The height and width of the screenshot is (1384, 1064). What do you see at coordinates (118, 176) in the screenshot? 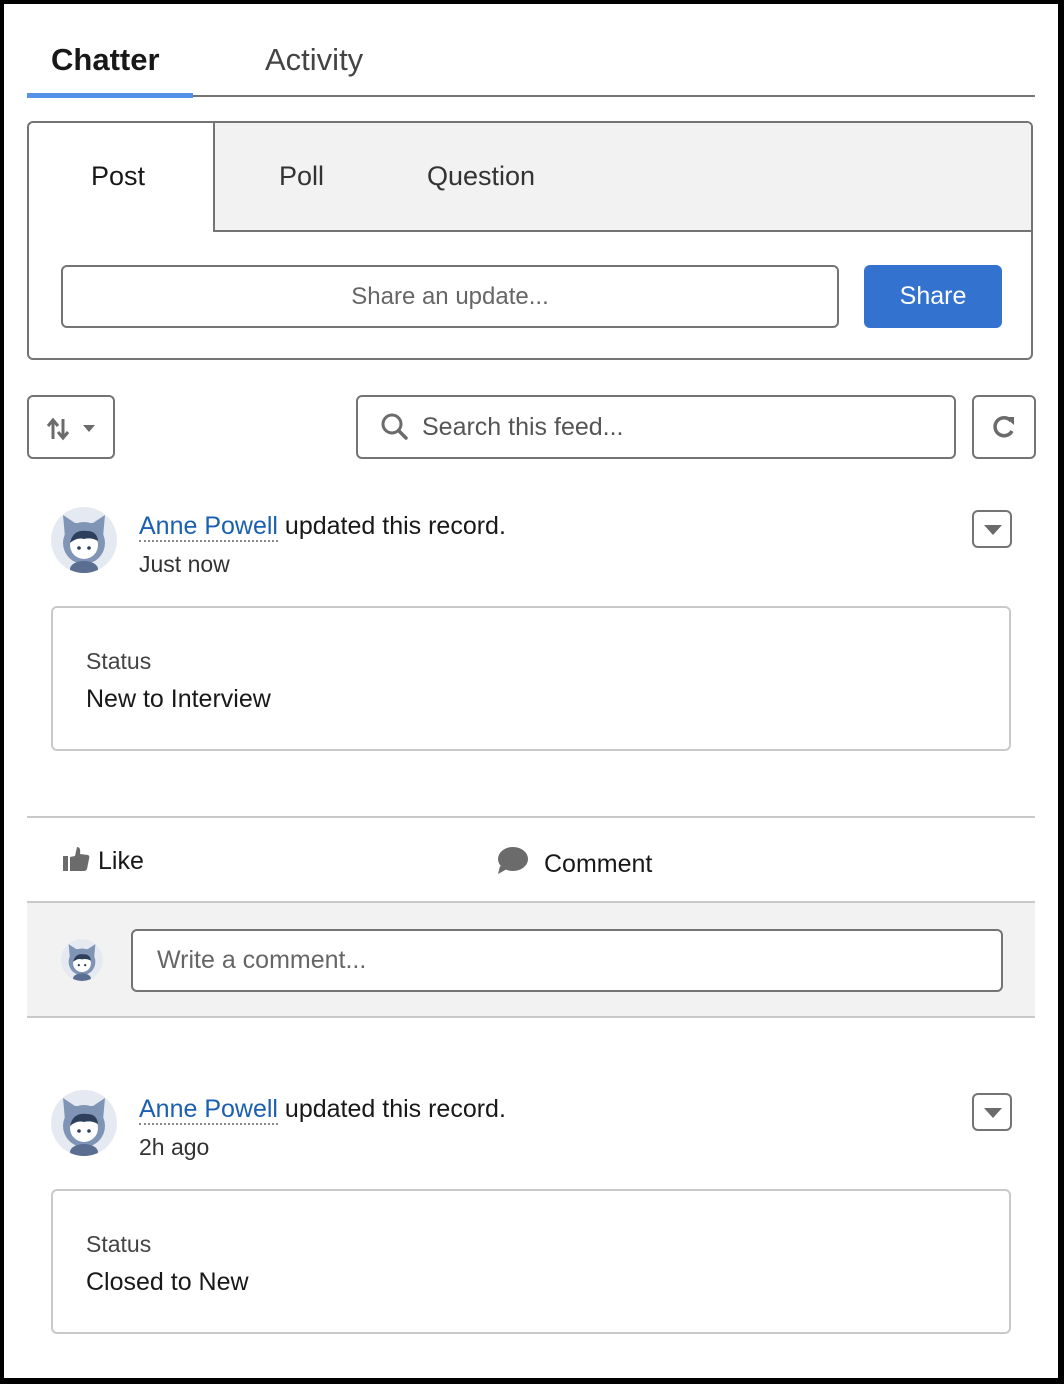
I see `tab-post: Post` at bounding box center [118, 176].